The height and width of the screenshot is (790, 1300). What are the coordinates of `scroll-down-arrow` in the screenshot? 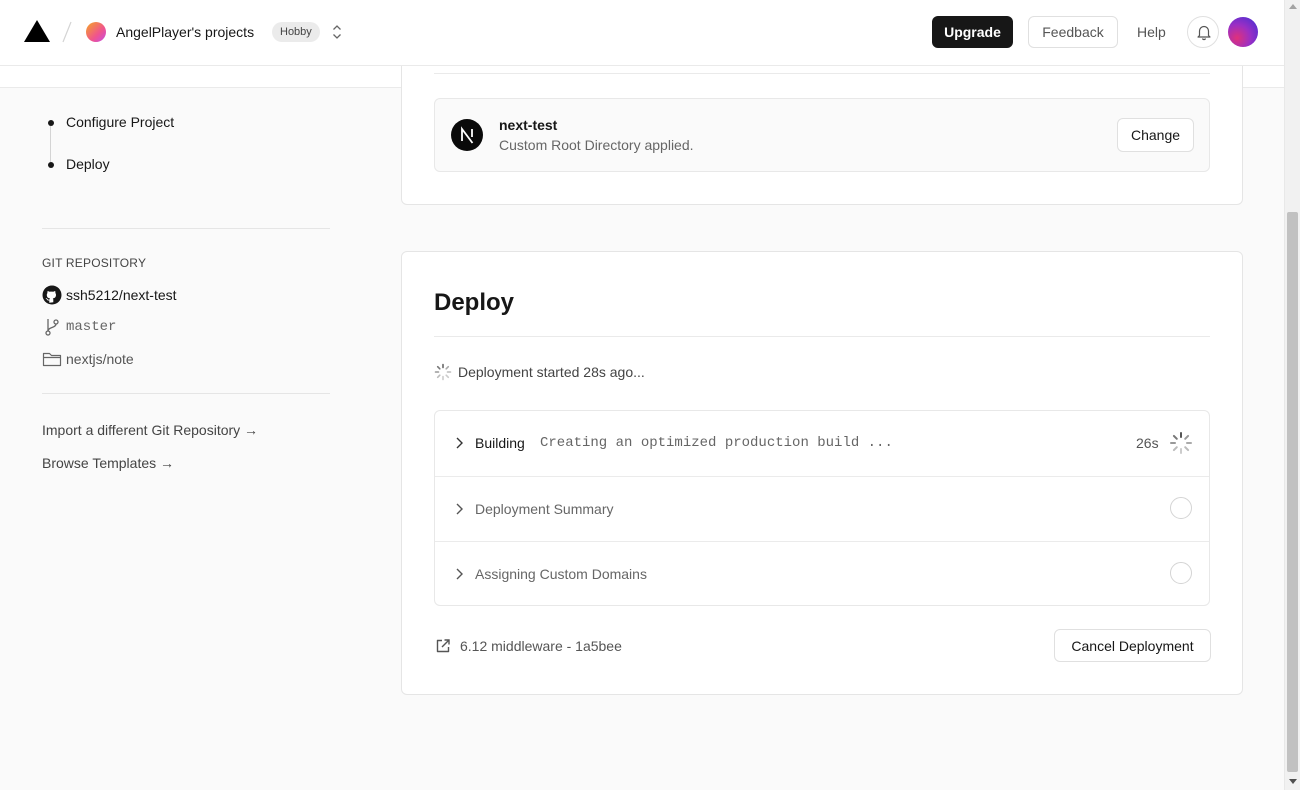 It's located at (1293, 781).